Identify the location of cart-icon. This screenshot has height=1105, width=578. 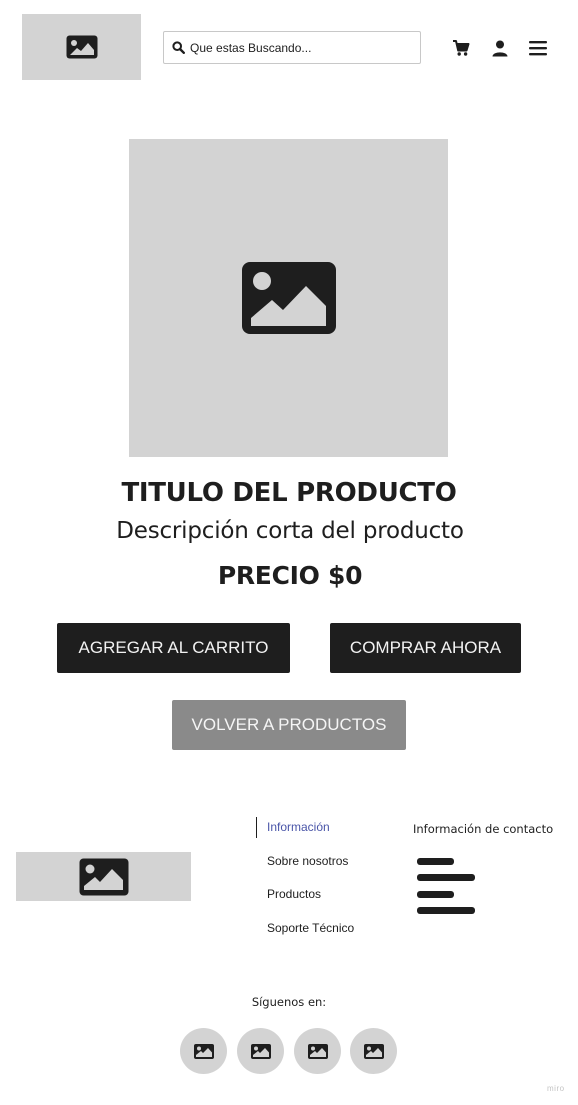
(461, 48).